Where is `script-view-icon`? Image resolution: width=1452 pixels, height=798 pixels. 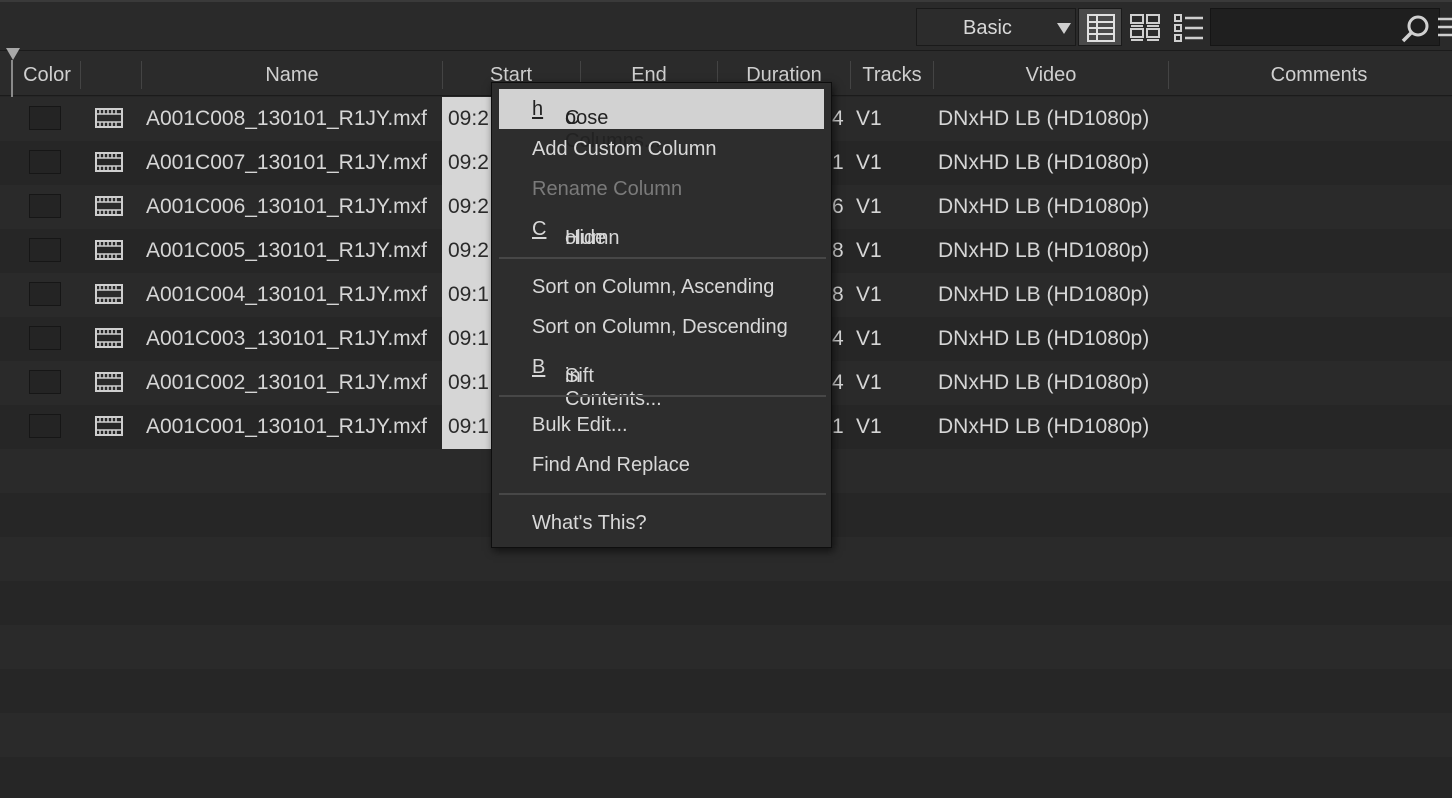
script-view-icon is located at coordinates (1145, 27).